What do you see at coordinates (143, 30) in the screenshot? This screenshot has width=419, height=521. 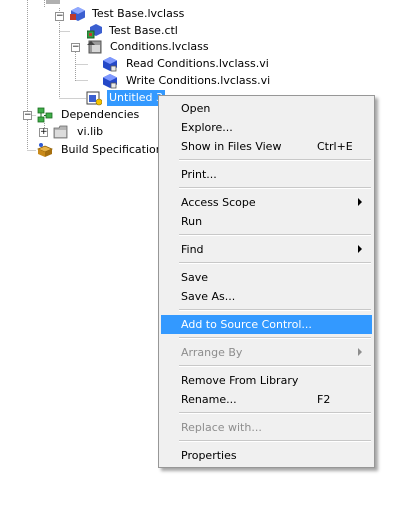 I see `tree-item-label: Test Base.ctl` at bounding box center [143, 30].